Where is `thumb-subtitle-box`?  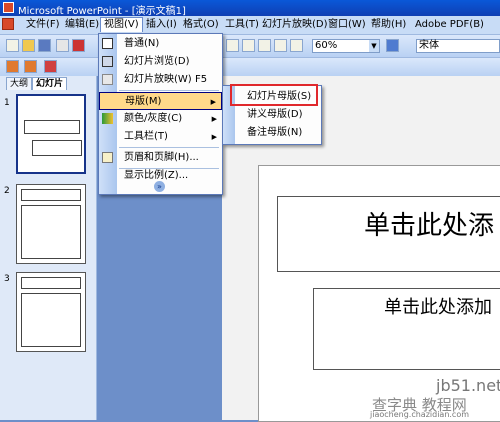 thumb-subtitle-box is located at coordinates (57, 148).